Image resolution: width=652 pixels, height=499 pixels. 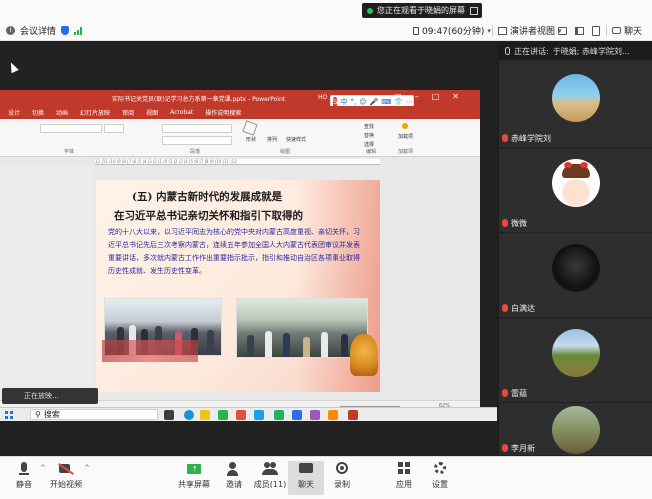 I want to click on ime-item: ⋯, so click(x=409, y=102).